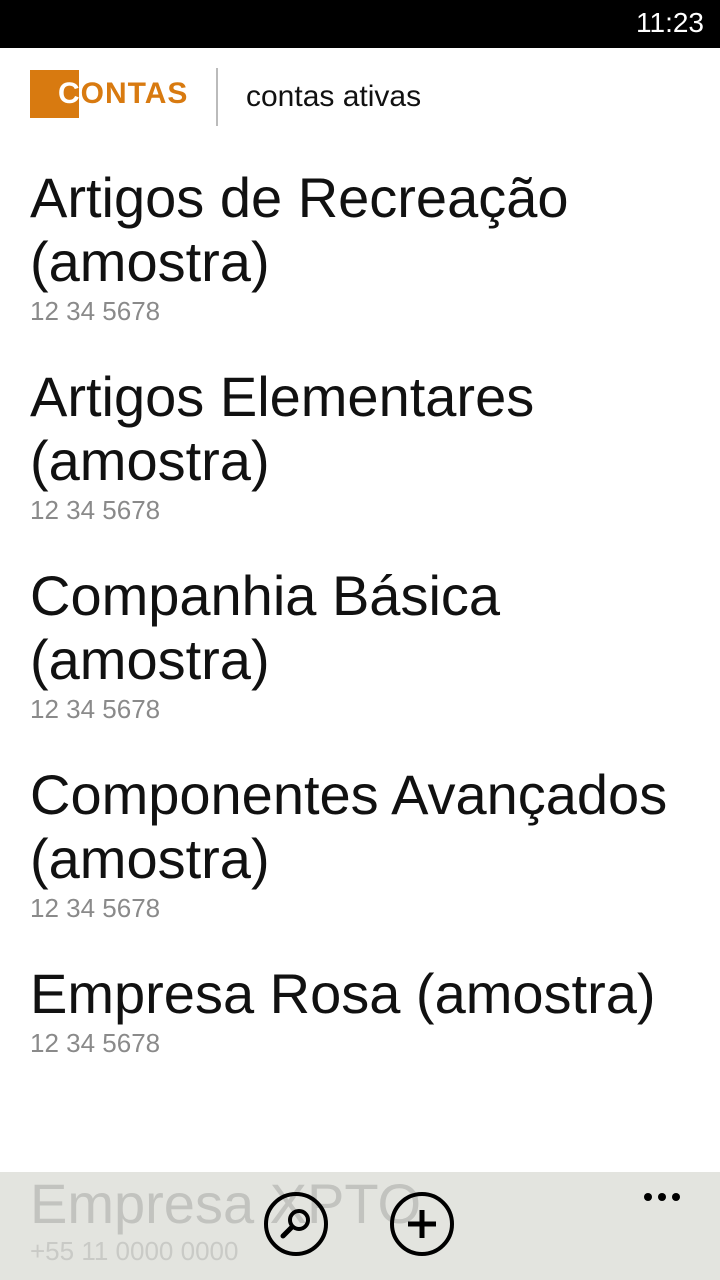 This screenshot has width=720, height=1280. I want to click on account-phone: +55 11 0000 0000, so click(134, 1251).